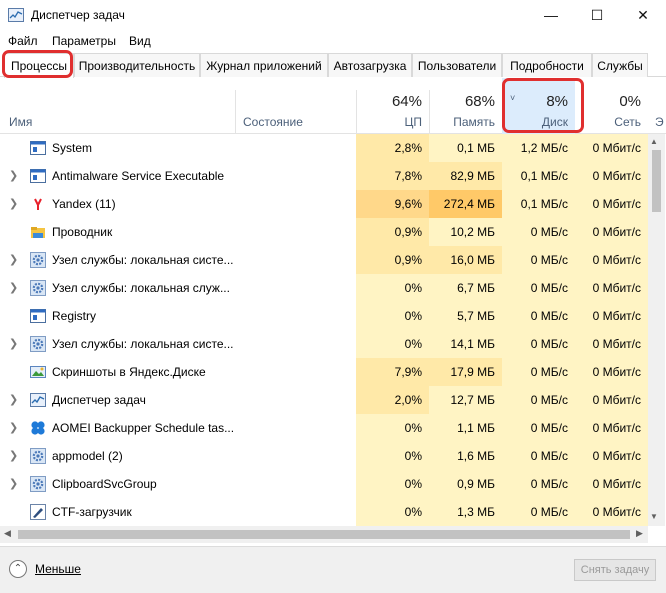 This screenshot has width=666, height=593. Describe the element at coordinates (23, 41) in the screenshot. I see `menu-file: Файл` at that location.